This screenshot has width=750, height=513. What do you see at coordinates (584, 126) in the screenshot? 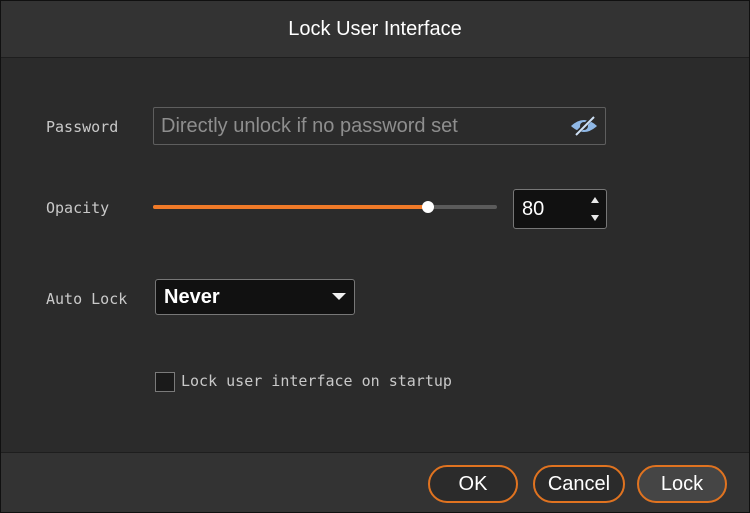
I see `eye-slash-icon` at bounding box center [584, 126].